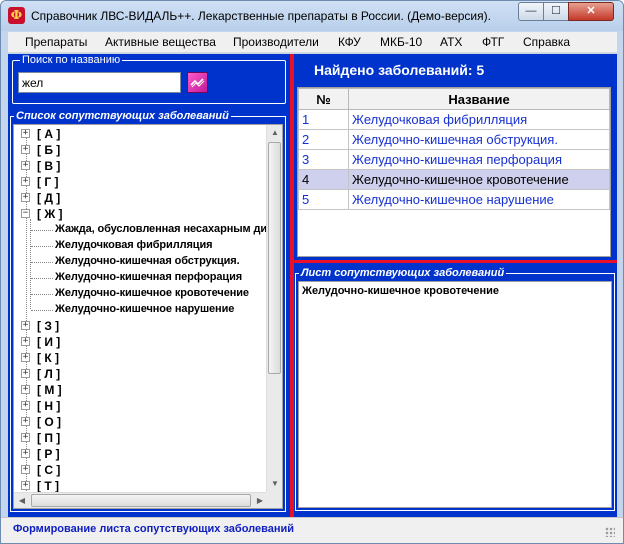 The height and width of the screenshot is (544, 624). What do you see at coordinates (141, 390) in the screenshot?
I see `tree-node: + [ М ]` at bounding box center [141, 390].